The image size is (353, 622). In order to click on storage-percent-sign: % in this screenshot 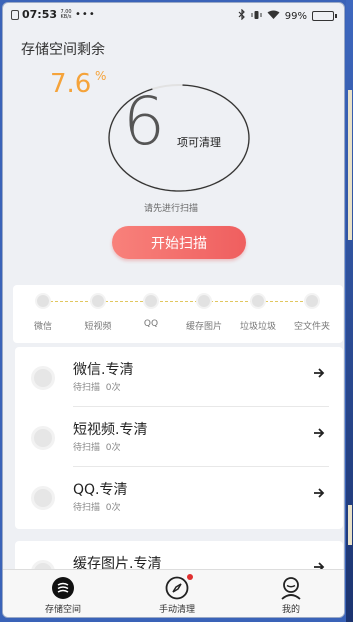, I will do `click(101, 76)`.